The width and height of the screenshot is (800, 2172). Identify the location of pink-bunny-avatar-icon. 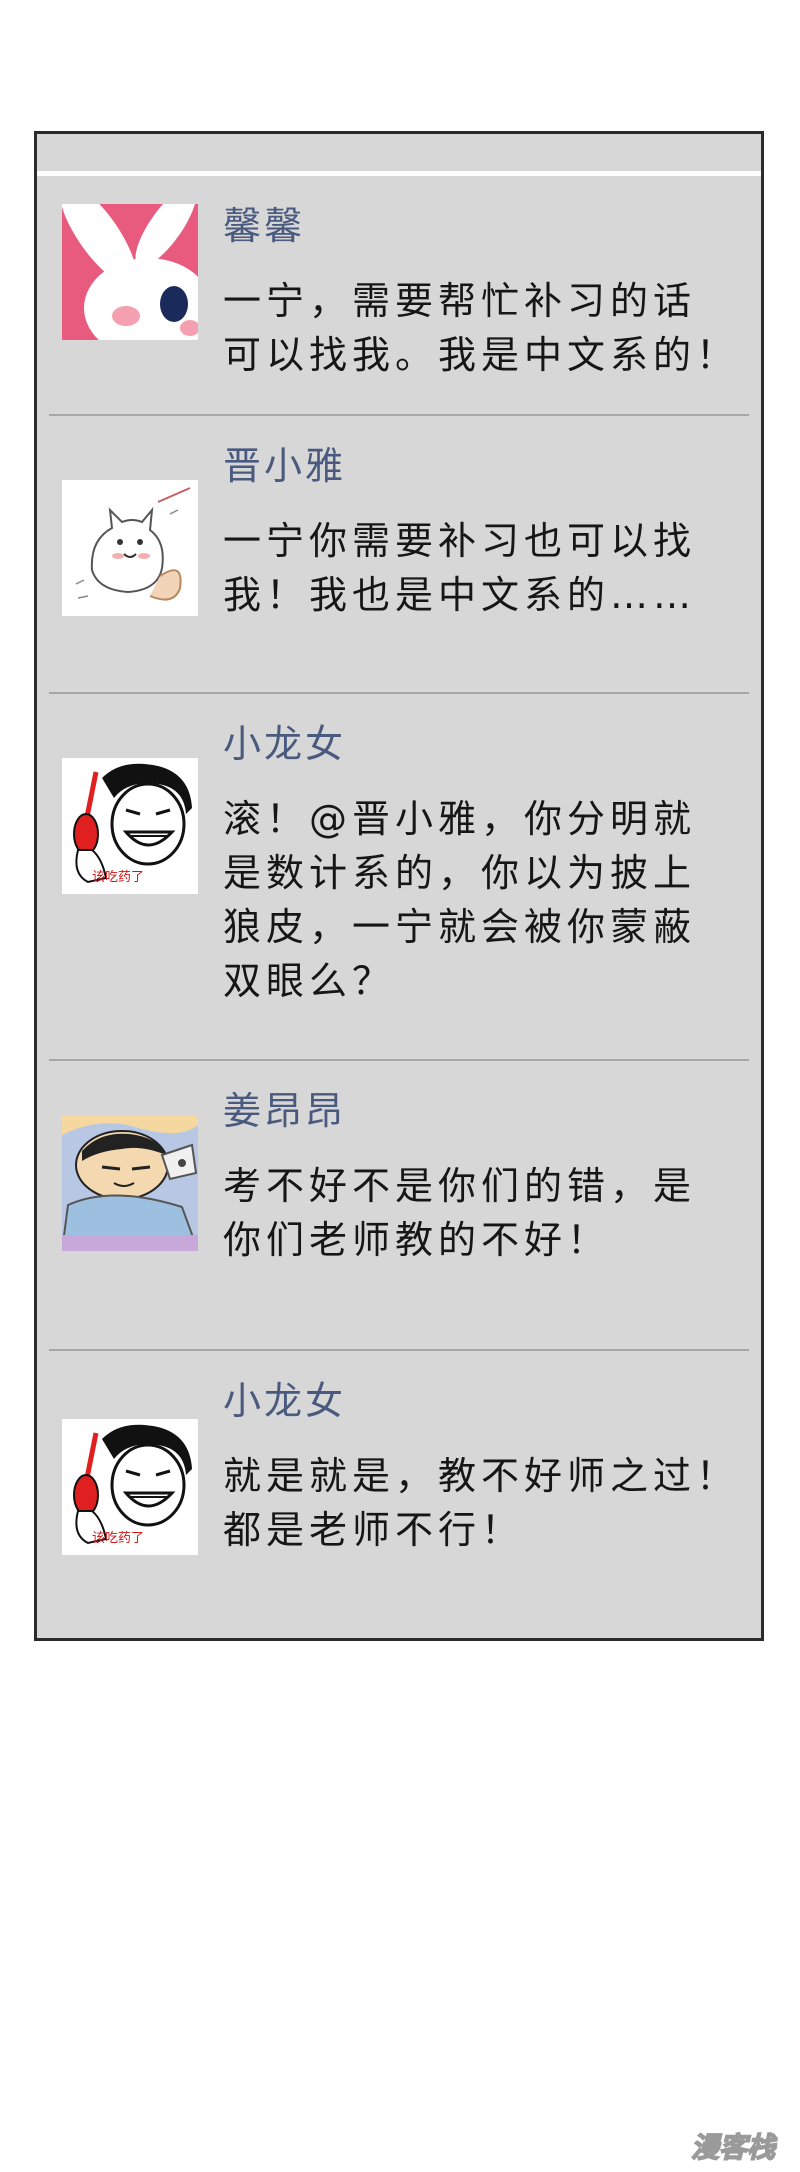
(130, 272).